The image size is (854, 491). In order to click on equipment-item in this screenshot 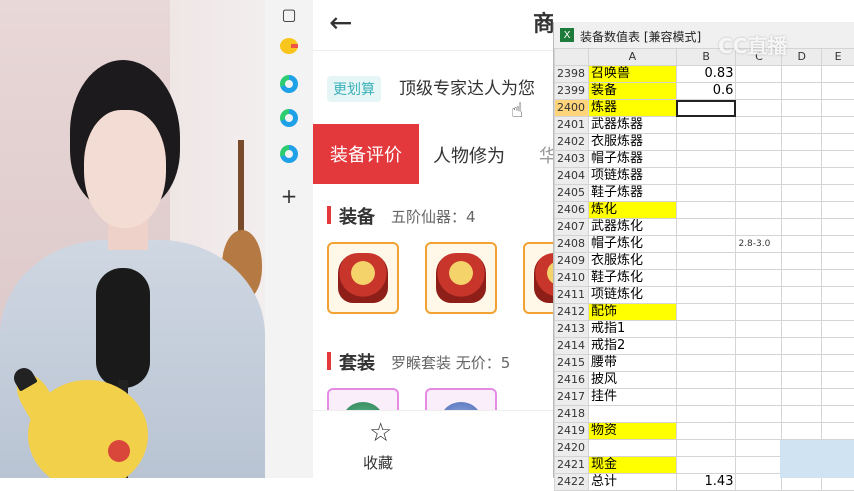, I will do `click(363, 278)`.